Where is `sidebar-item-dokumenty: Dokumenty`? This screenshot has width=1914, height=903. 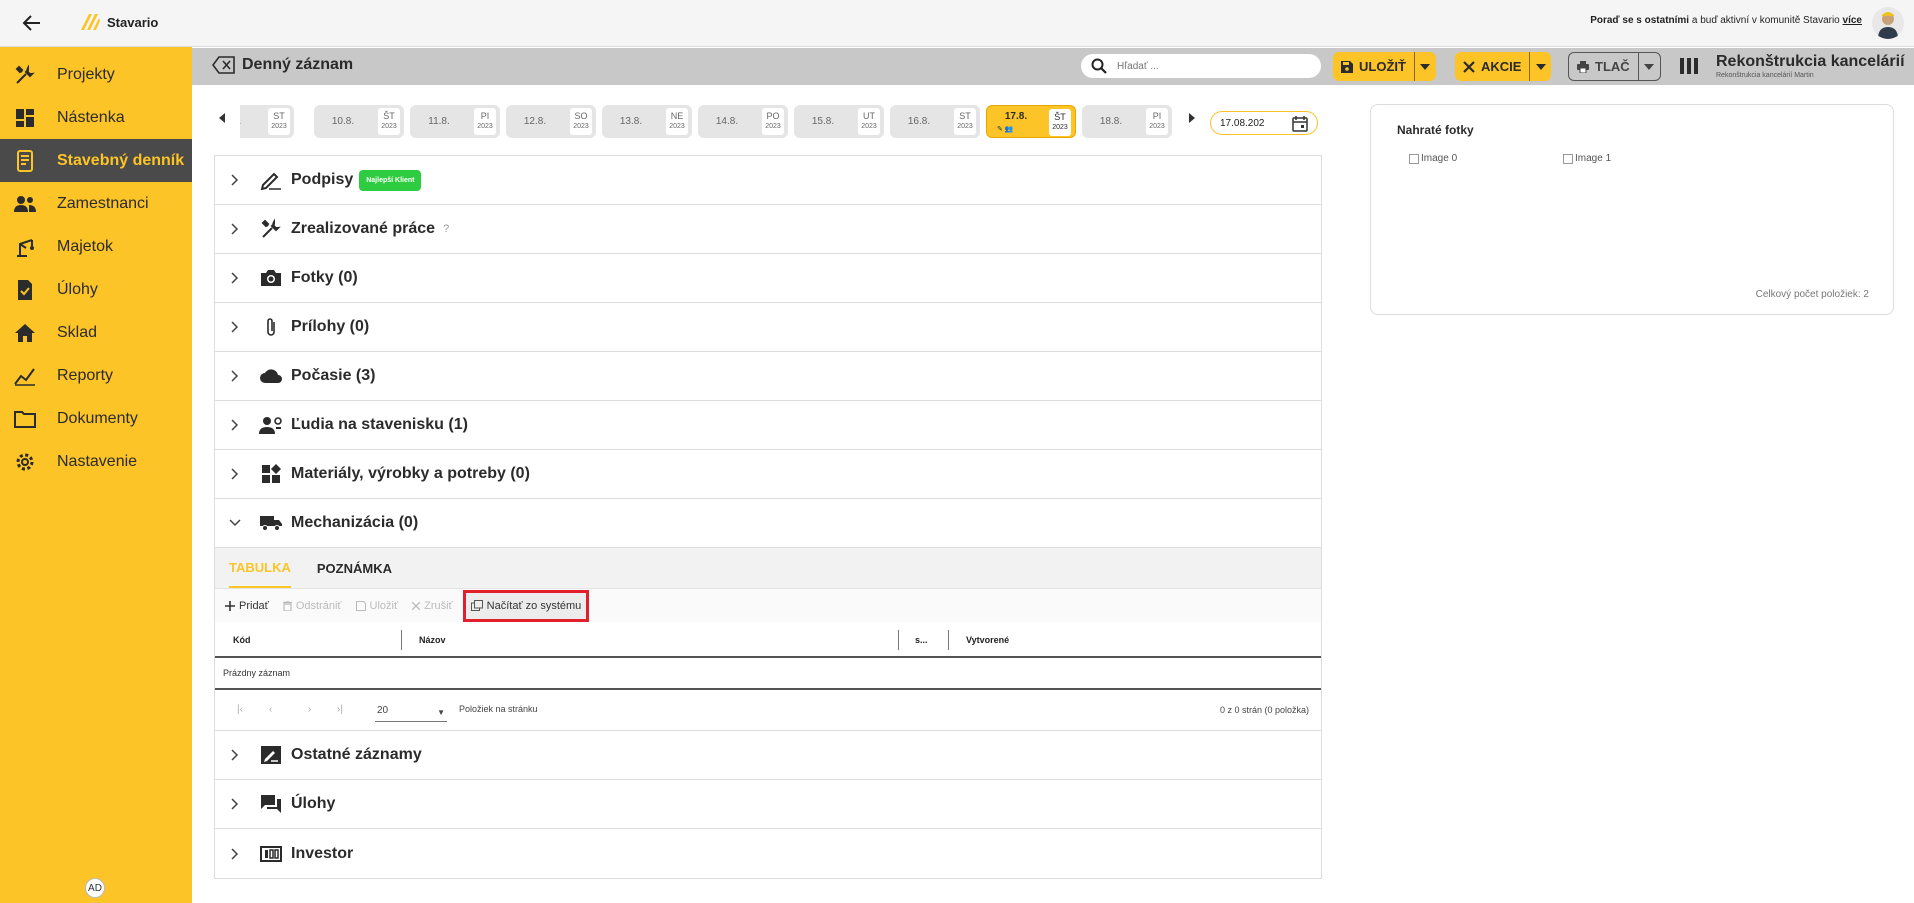
sidebar-item-dokumenty: Dokumenty is located at coordinates (96, 418).